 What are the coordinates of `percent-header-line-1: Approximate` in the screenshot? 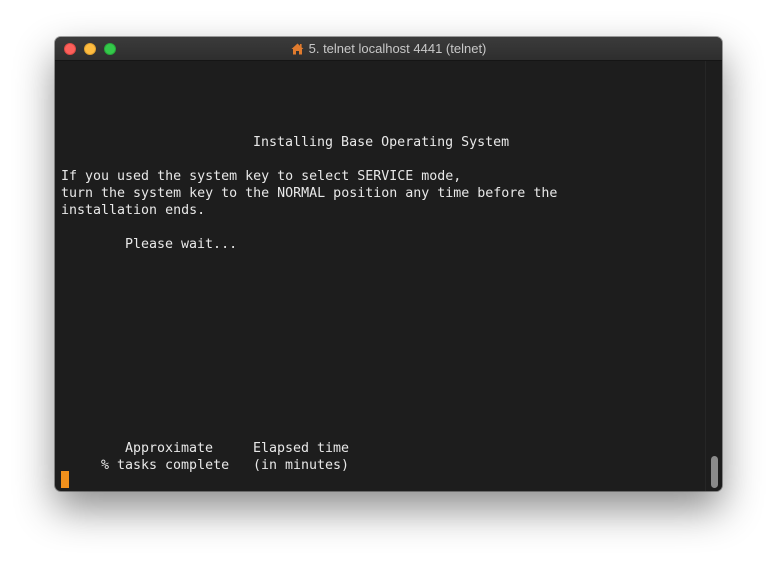 It's located at (169, 448).